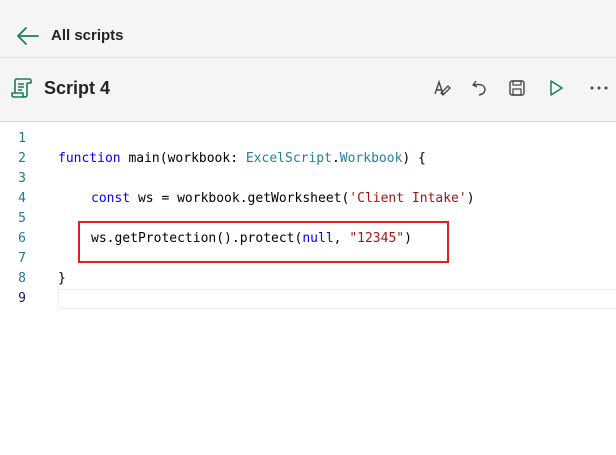  What do you see at coordinates (22, 138) in the screenshot?
I see `line-number: 1` at bounding box center [22, 138].